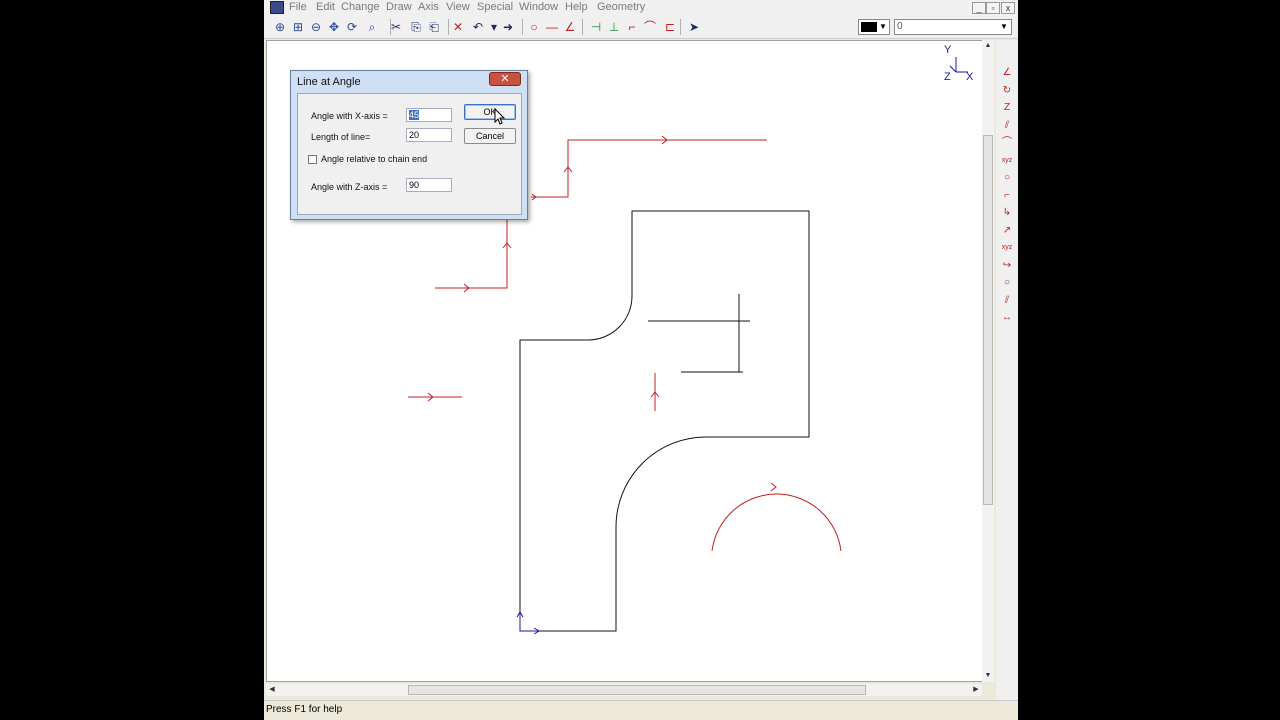 This screenshot has height=720, width=1280. What do you see at coordinates (1007, 266) in the screenshot?
I see `side-tool-12-icon: ↪` at bounding box center [1007, 266].